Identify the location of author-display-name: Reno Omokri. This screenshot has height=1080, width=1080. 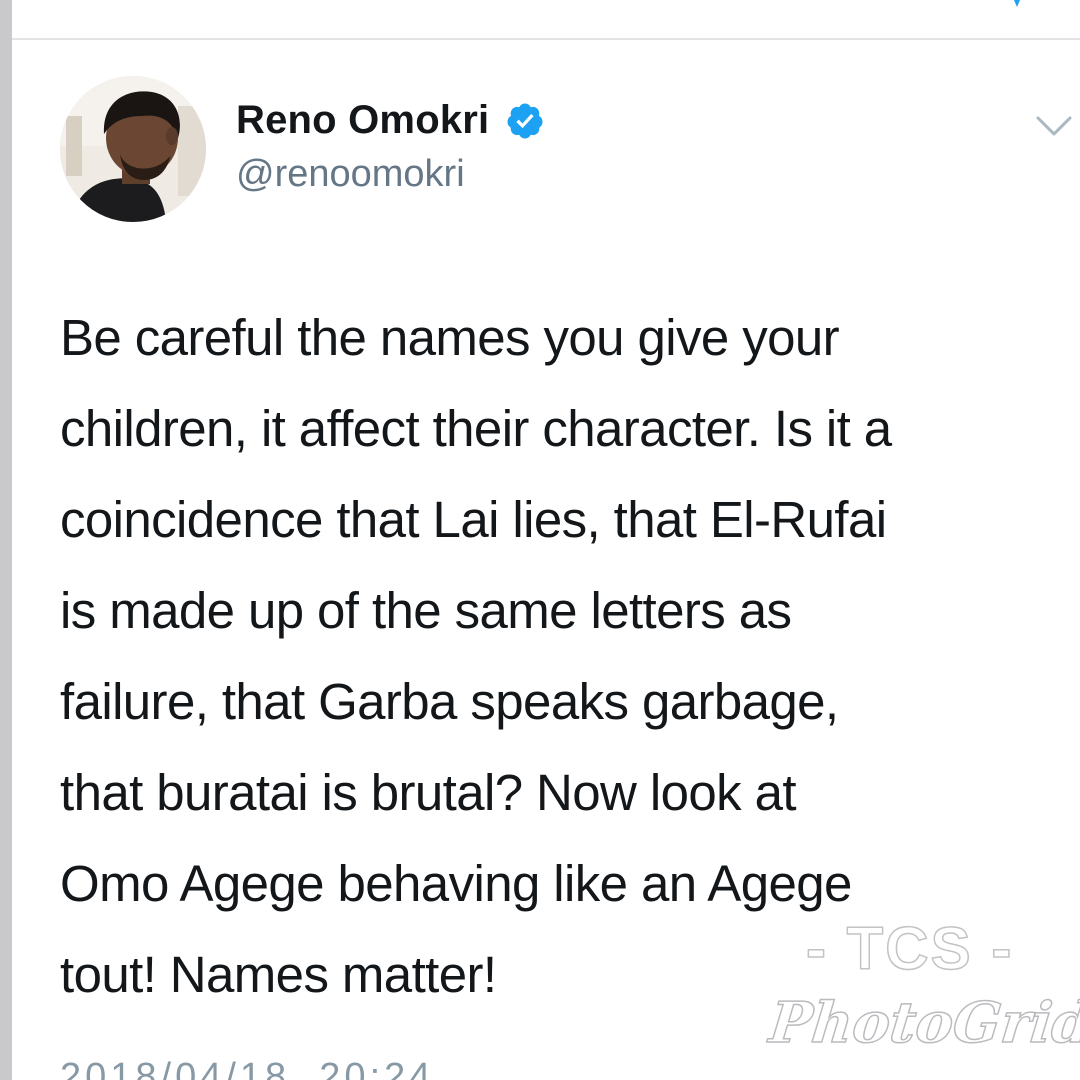
(362, 120).